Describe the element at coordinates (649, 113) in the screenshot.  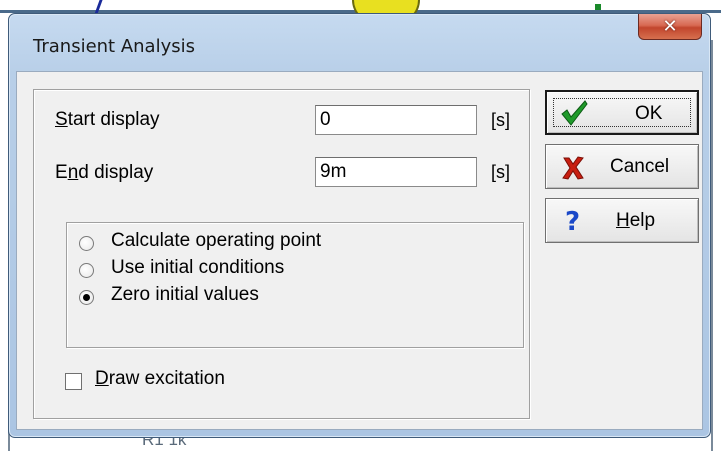
I see `ok-button-label: OK` at that location.